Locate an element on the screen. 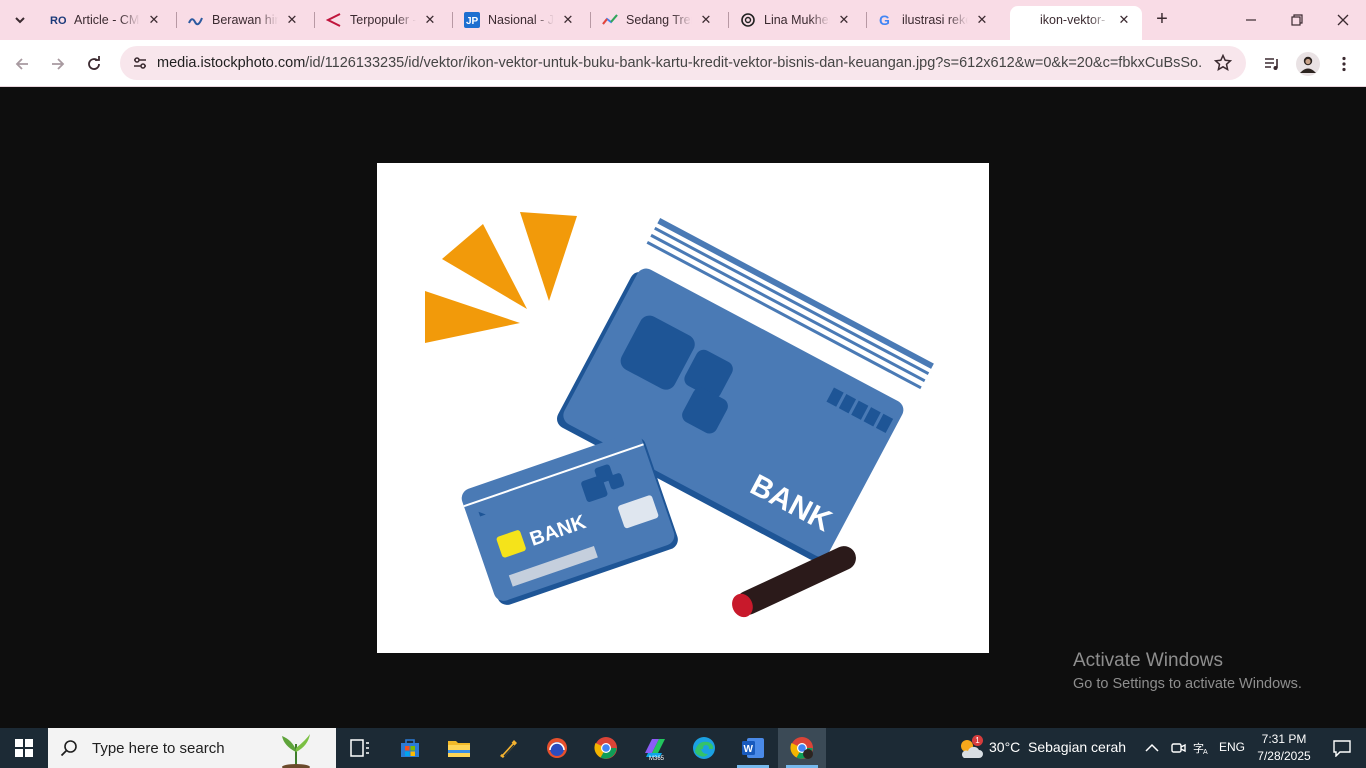  notification-icon is located at coordinates (1342, 748).